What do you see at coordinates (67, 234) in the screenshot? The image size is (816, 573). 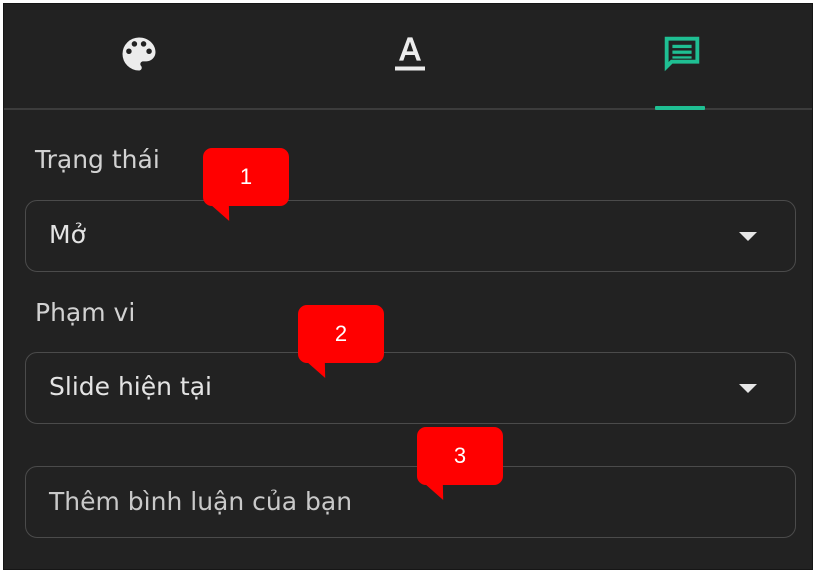 I see `status-value: Mở` at bounding box center [67, 234].